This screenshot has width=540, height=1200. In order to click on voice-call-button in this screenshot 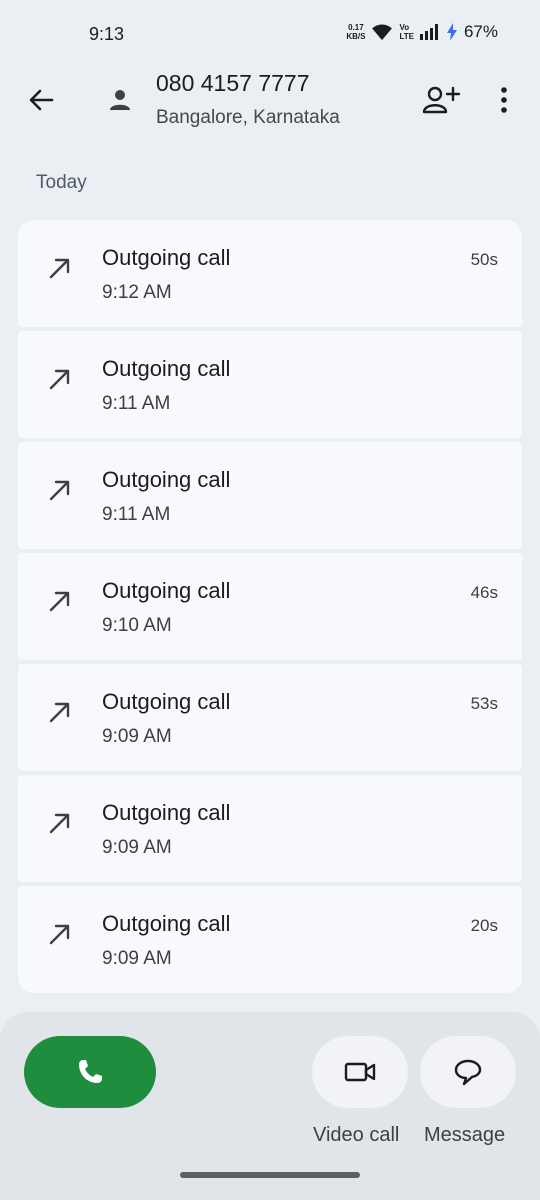, I will do `click(90, 1072)`.